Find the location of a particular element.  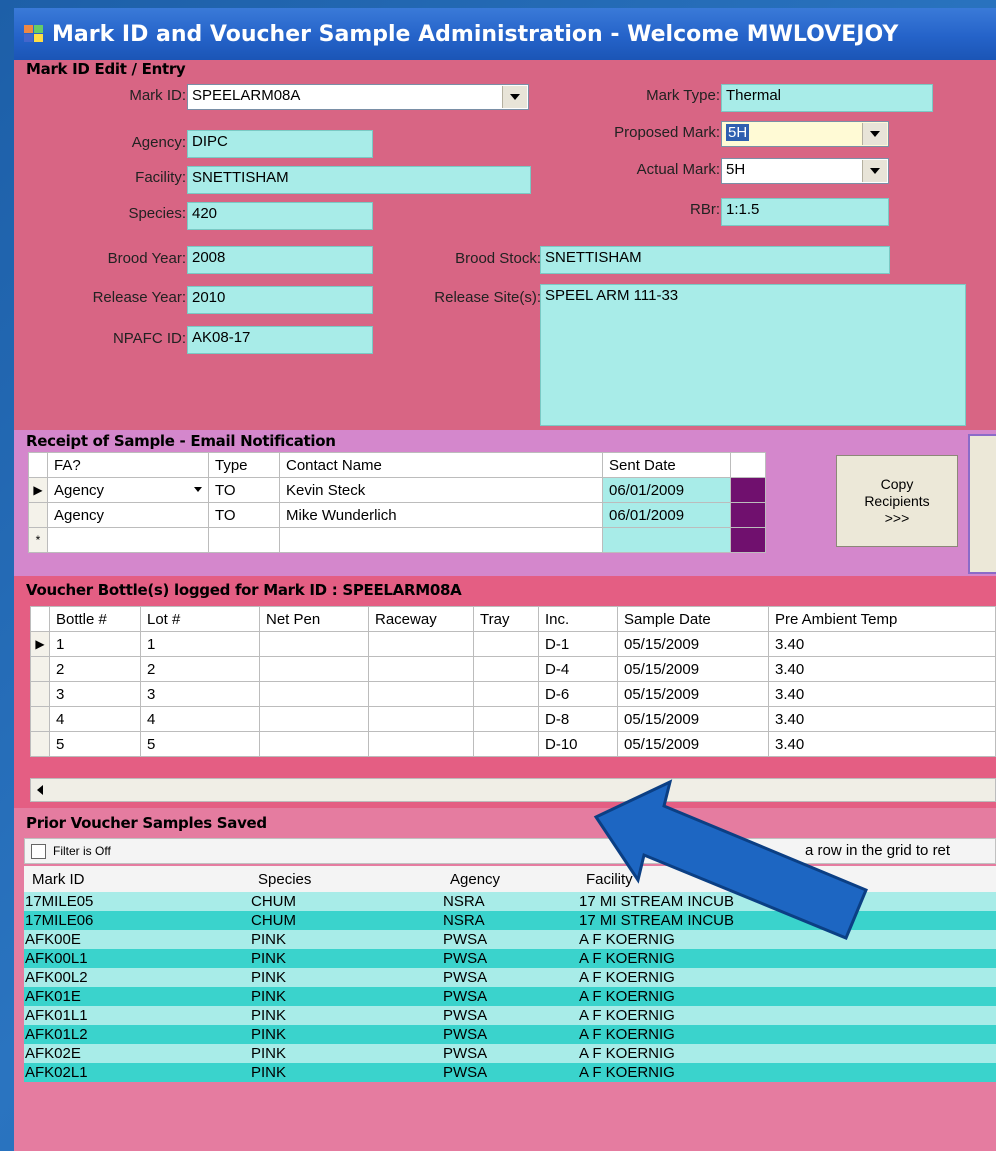

lot-cell: 5 is located at coordinates (200, 744).